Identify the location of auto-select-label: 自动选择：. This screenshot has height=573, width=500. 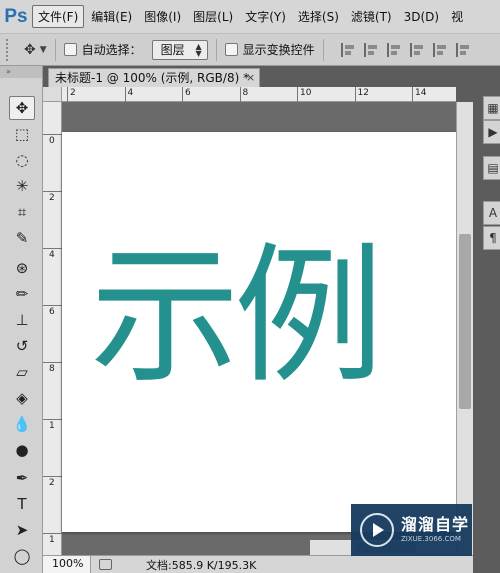
(111, 50).